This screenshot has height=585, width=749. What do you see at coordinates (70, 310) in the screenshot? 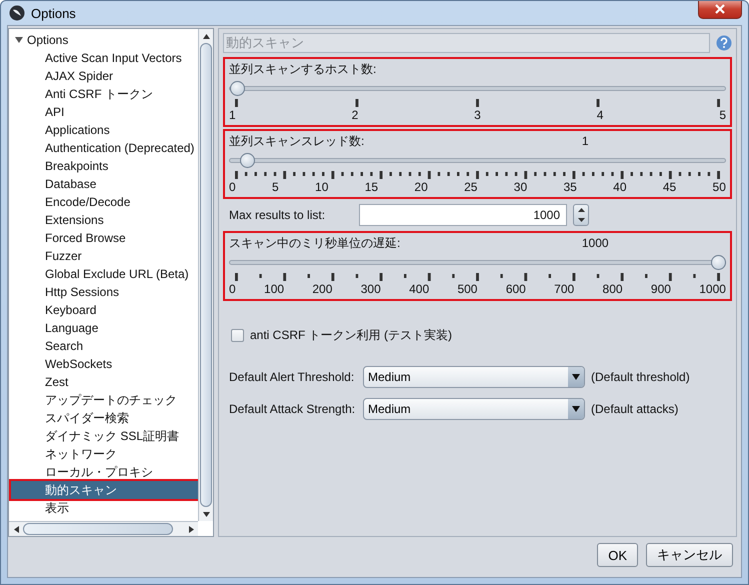
I see `tree-item: Keyboard` at bounding box center [70, 310].